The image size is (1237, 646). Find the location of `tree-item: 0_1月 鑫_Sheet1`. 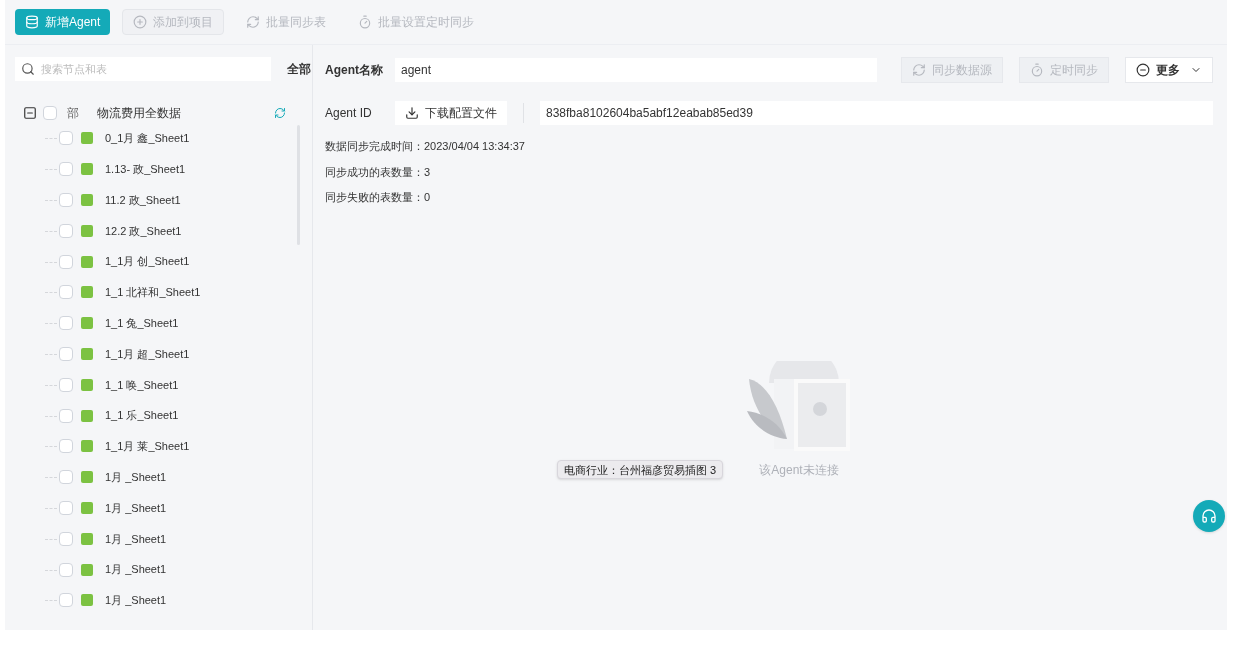

tree-item: 0_1月 鑫_Sheet1 is located at coordinates (147, 138).